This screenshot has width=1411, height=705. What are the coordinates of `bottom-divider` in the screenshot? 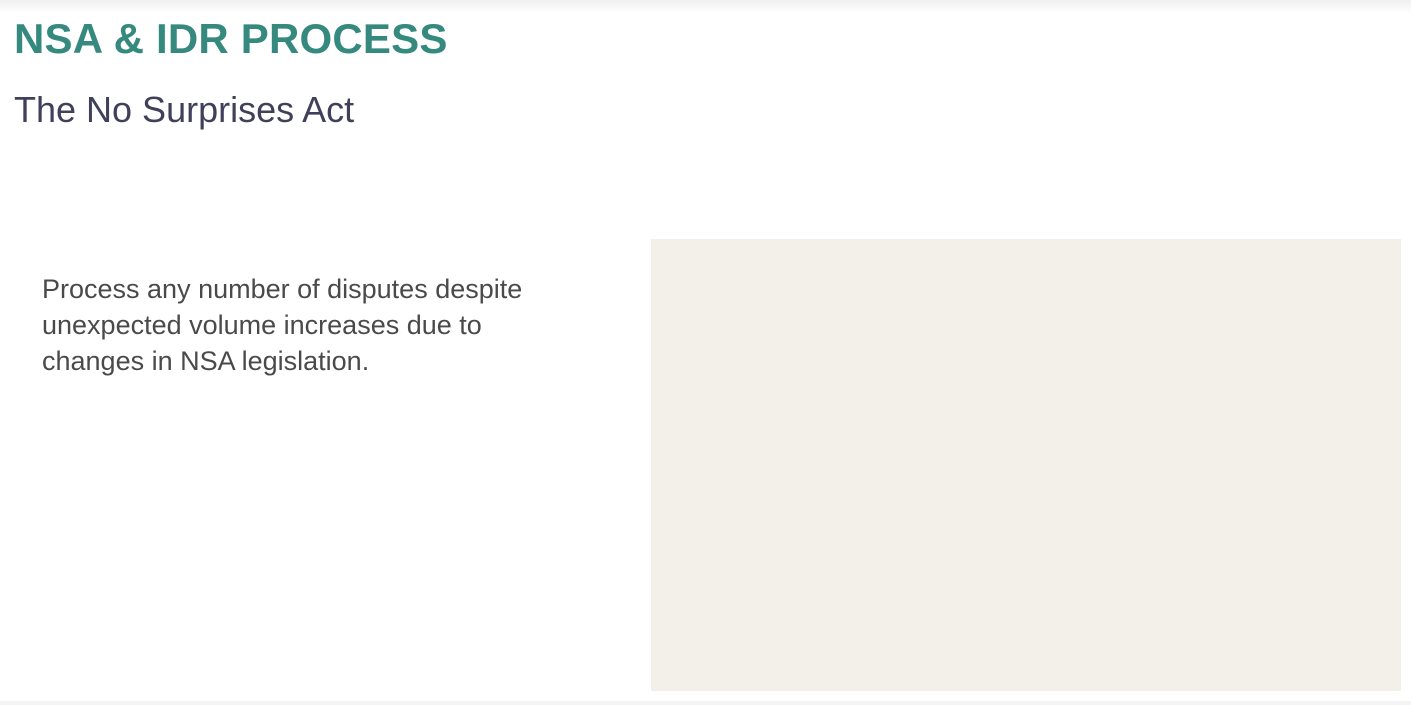 It's located at (705, 703).